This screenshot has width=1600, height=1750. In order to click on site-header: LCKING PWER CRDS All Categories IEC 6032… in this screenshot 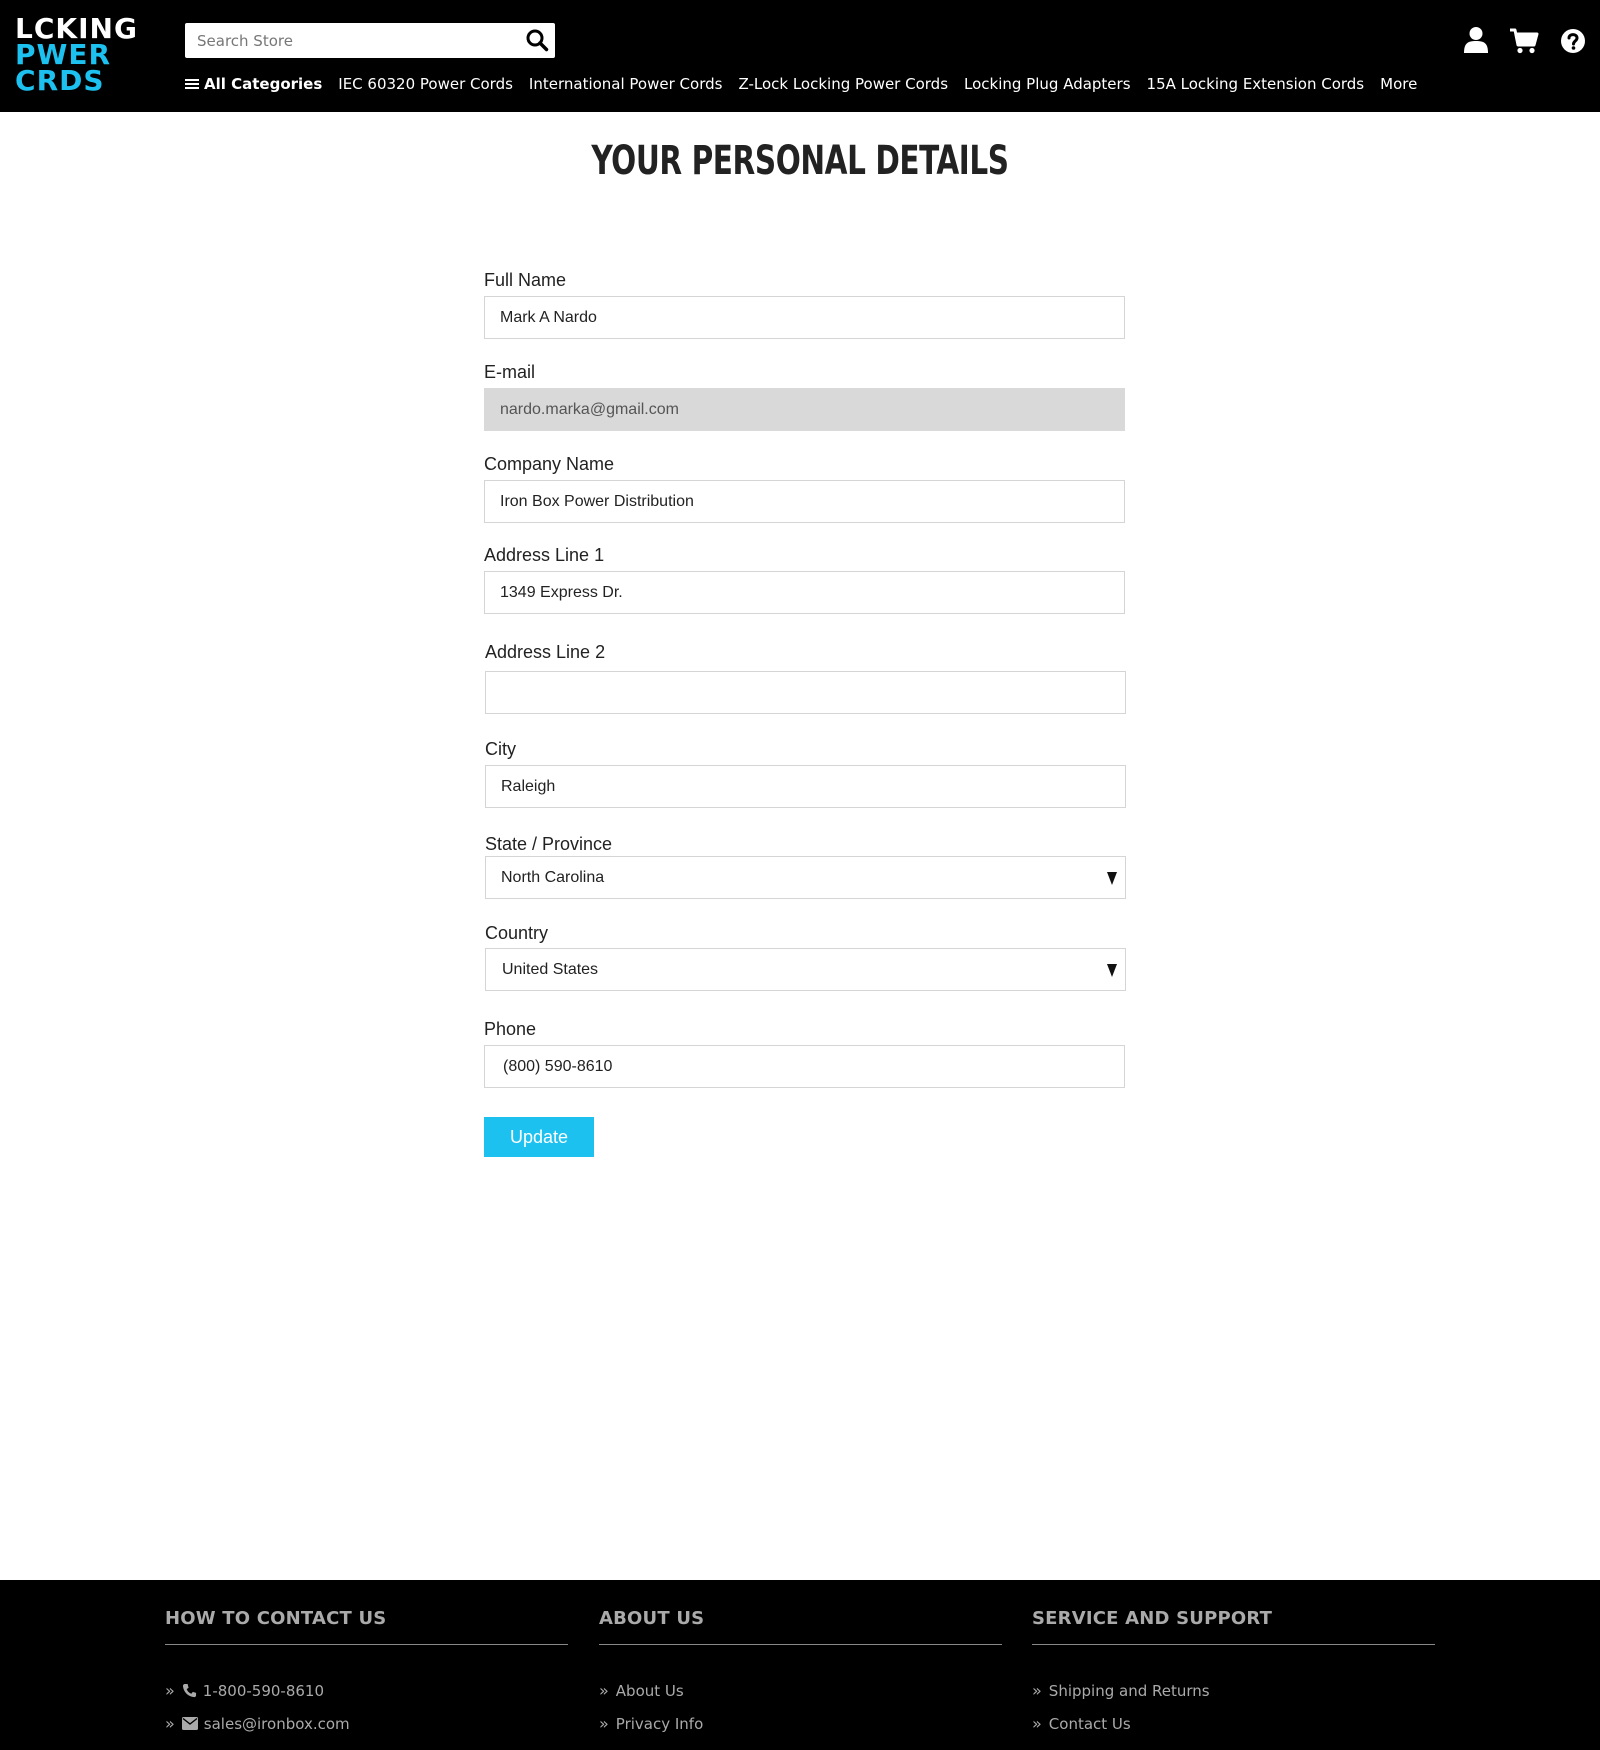, I will do `click(800, 56)`.